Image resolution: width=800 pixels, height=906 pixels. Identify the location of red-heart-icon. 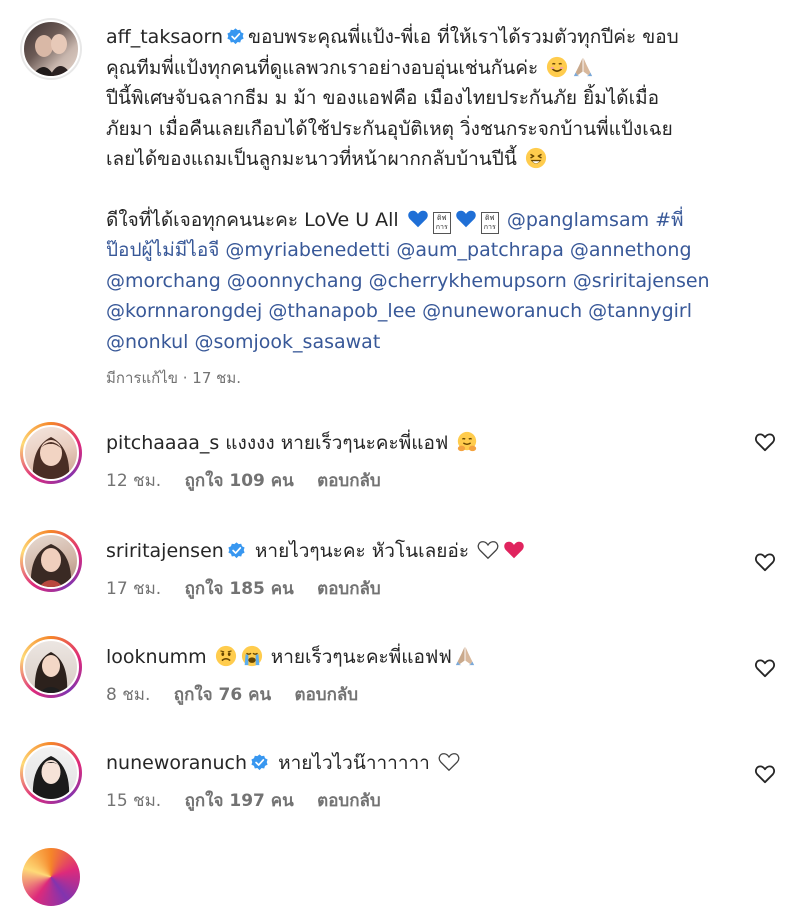
(514, 550).